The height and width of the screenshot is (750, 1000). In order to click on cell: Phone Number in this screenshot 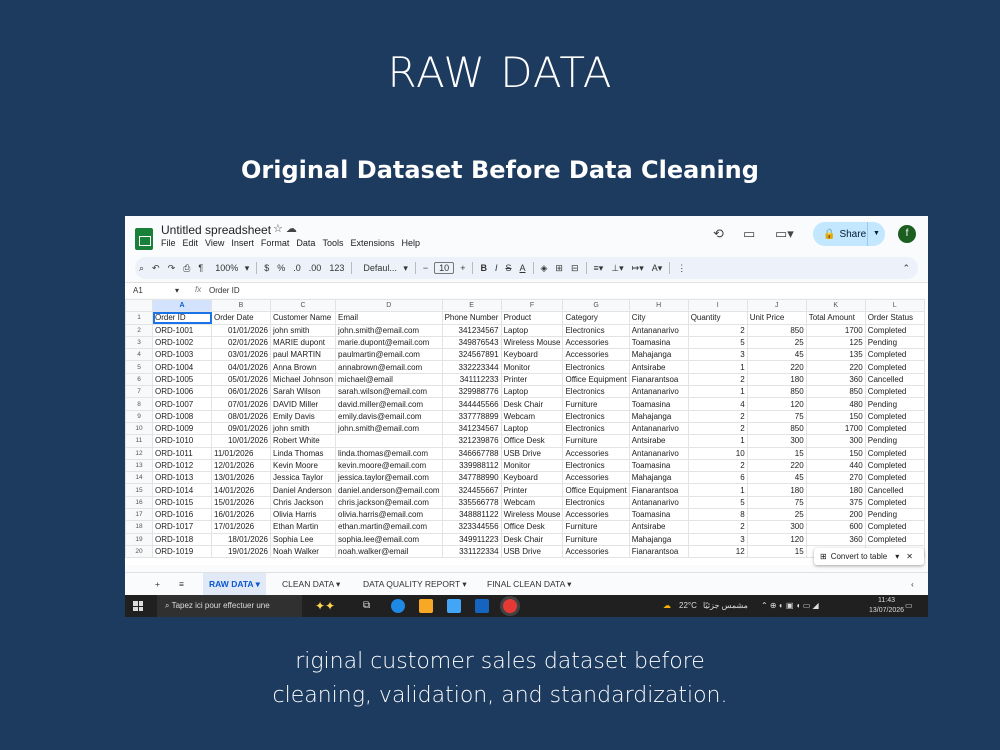, I will do `click(471, 318)`.